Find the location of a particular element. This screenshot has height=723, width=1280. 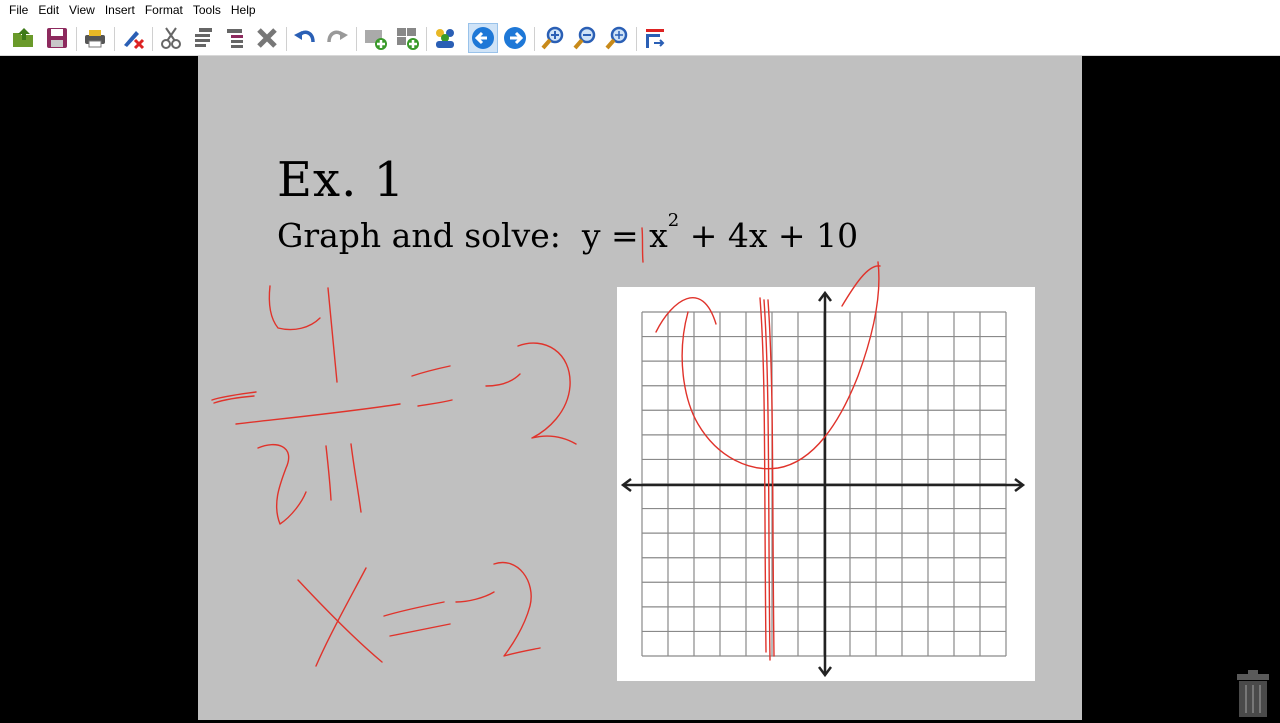

zoom-out-button is located at coordinates (585, 38).